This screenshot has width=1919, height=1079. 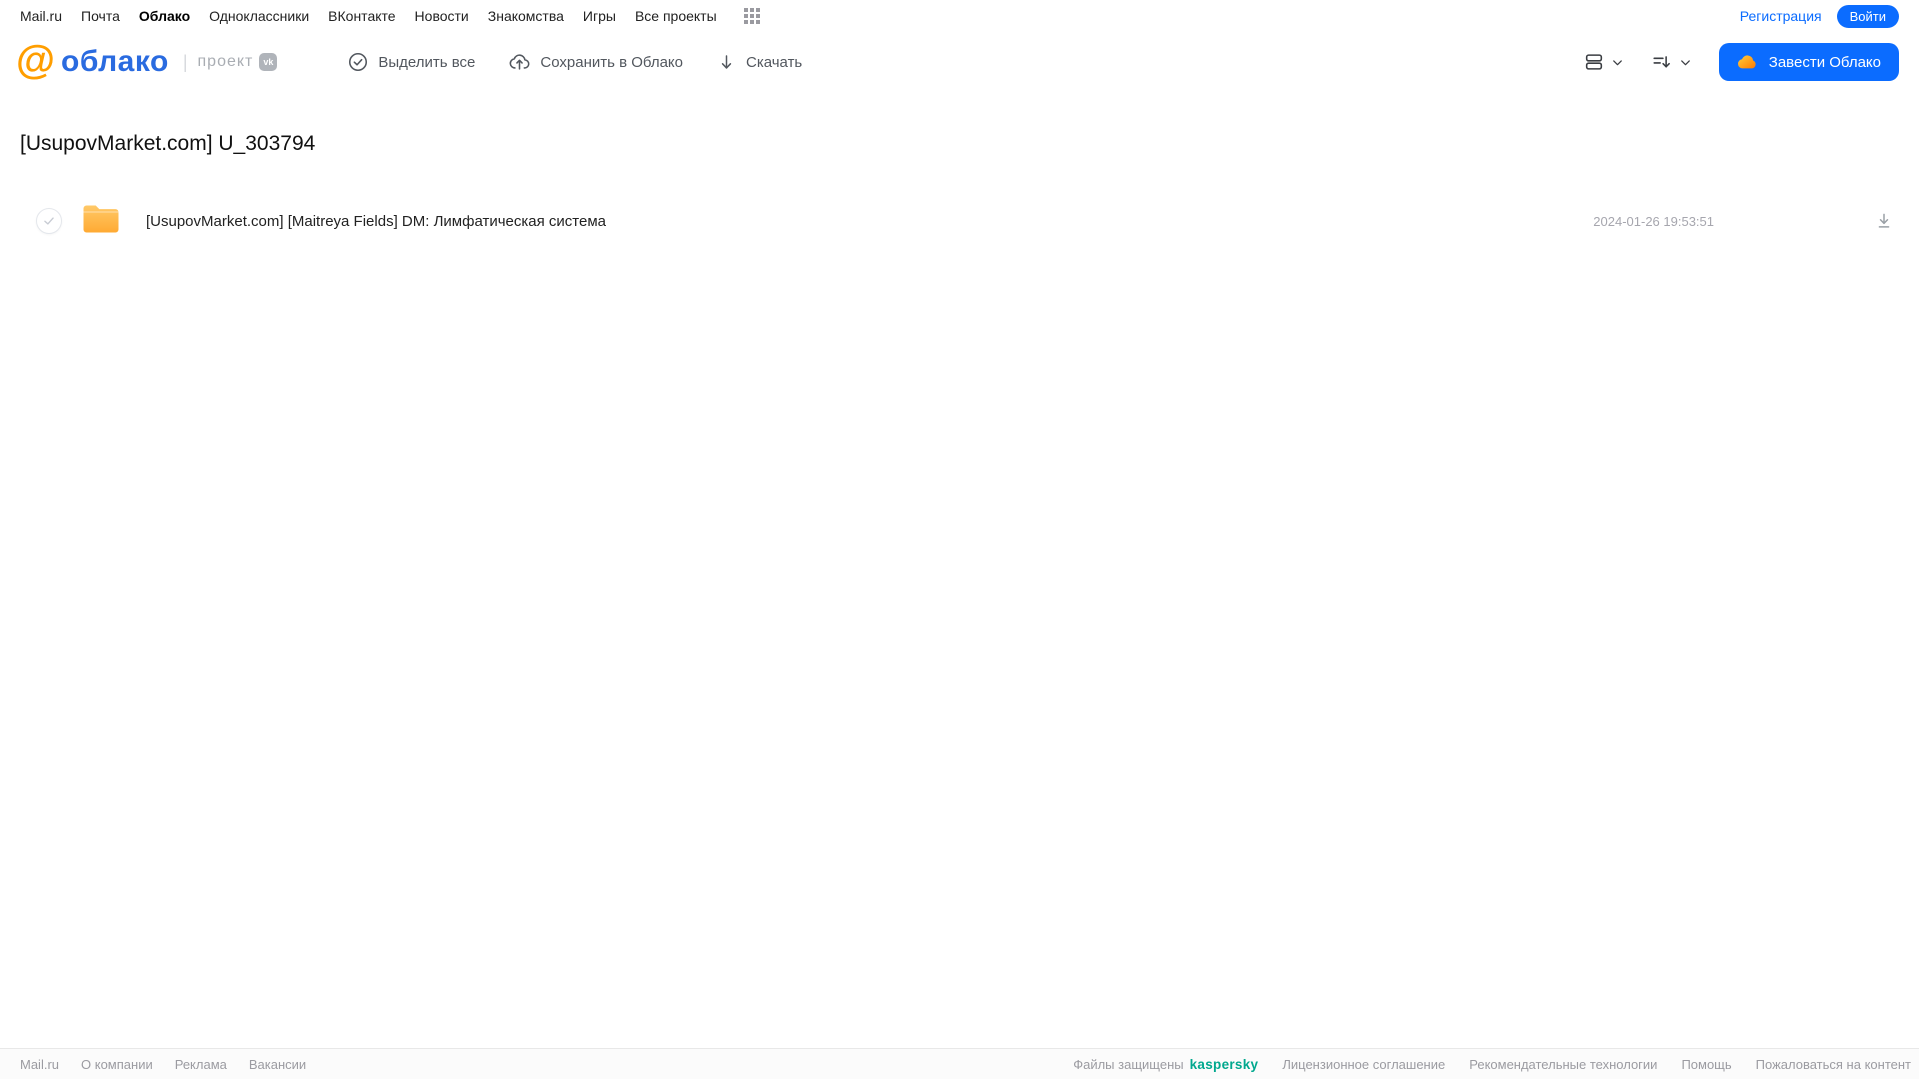 What do you see at coordinates (611, 62) in the screenshot?
I see `save-to-cloud-label: Сохранить в Облако` at bounding box center [611, 62].